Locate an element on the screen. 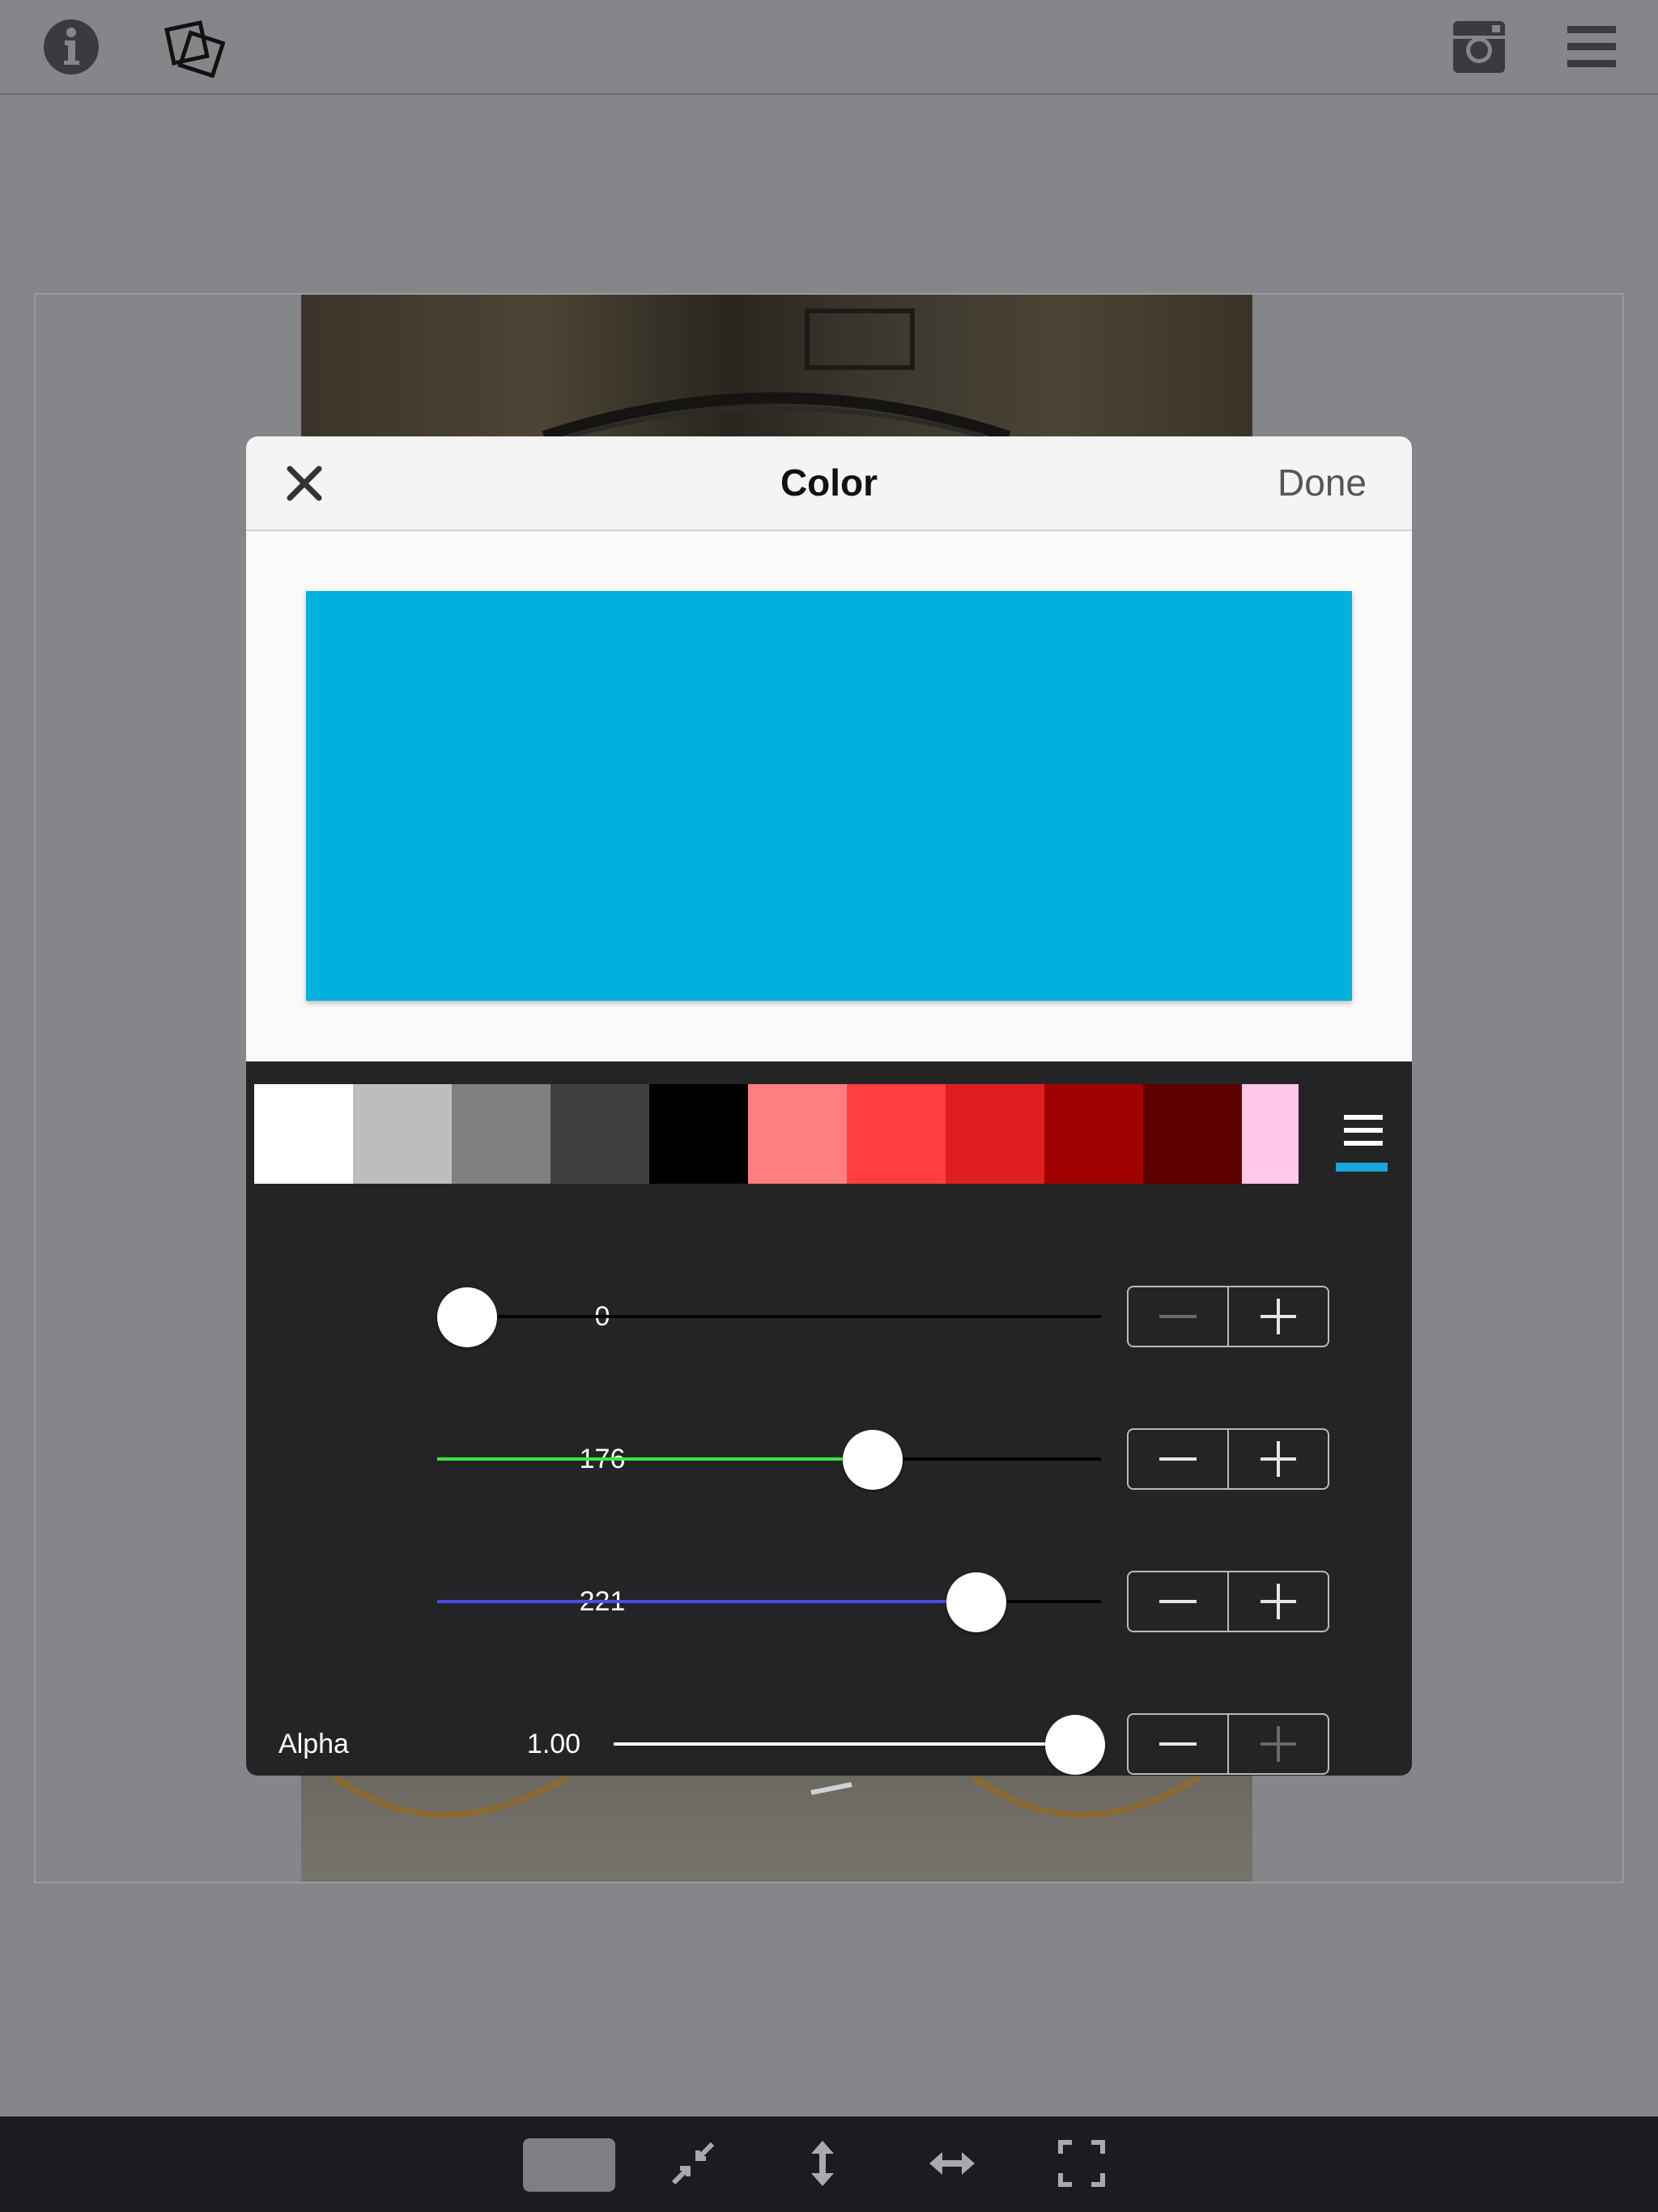 This screenshot has width=1658, height=2212. palette-menu-icon is located at coordinates (1362, 1144).